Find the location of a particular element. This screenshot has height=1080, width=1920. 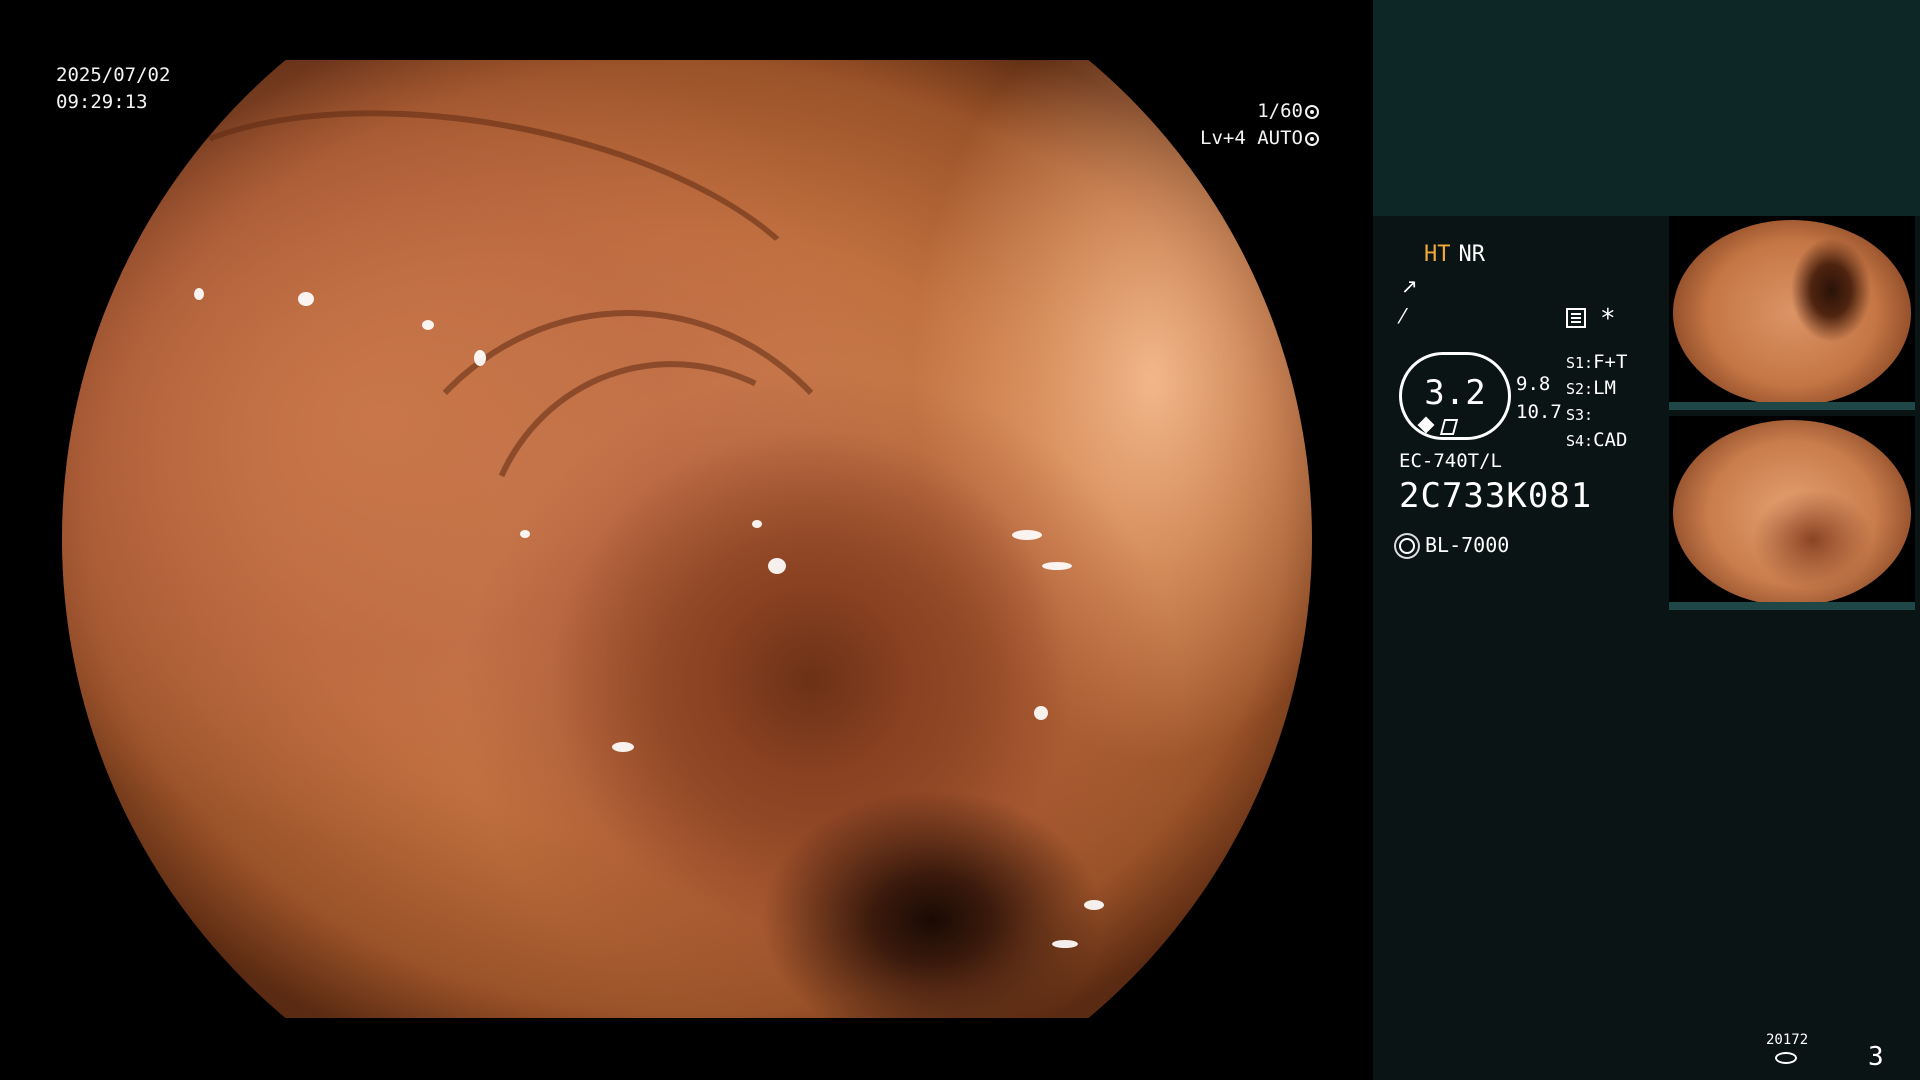

iris-text: Lv+4 AUTO is located at coordinates (1251, 138).